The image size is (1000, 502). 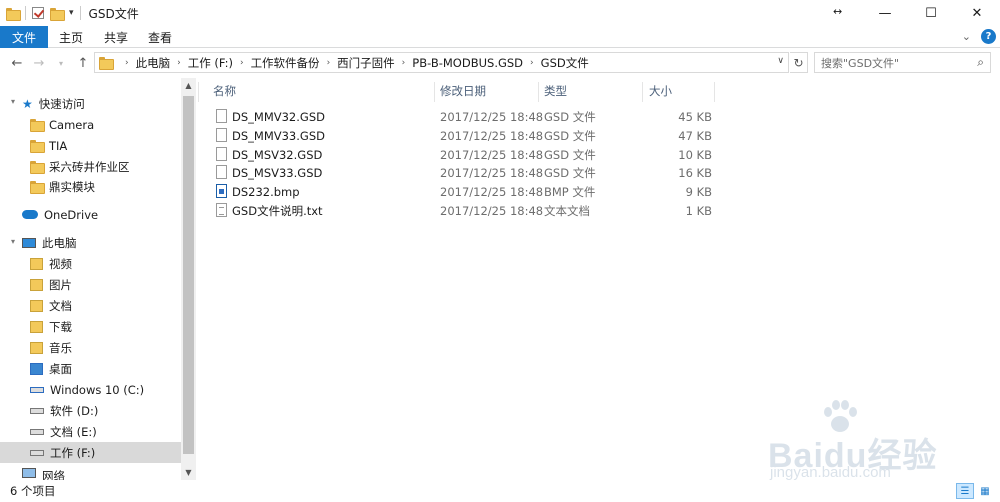 What do you see at coordinates (285, 63) in the screenshot?
I see `breadcrumb-item: 工作软件备份` at bounding box center [285, 63].